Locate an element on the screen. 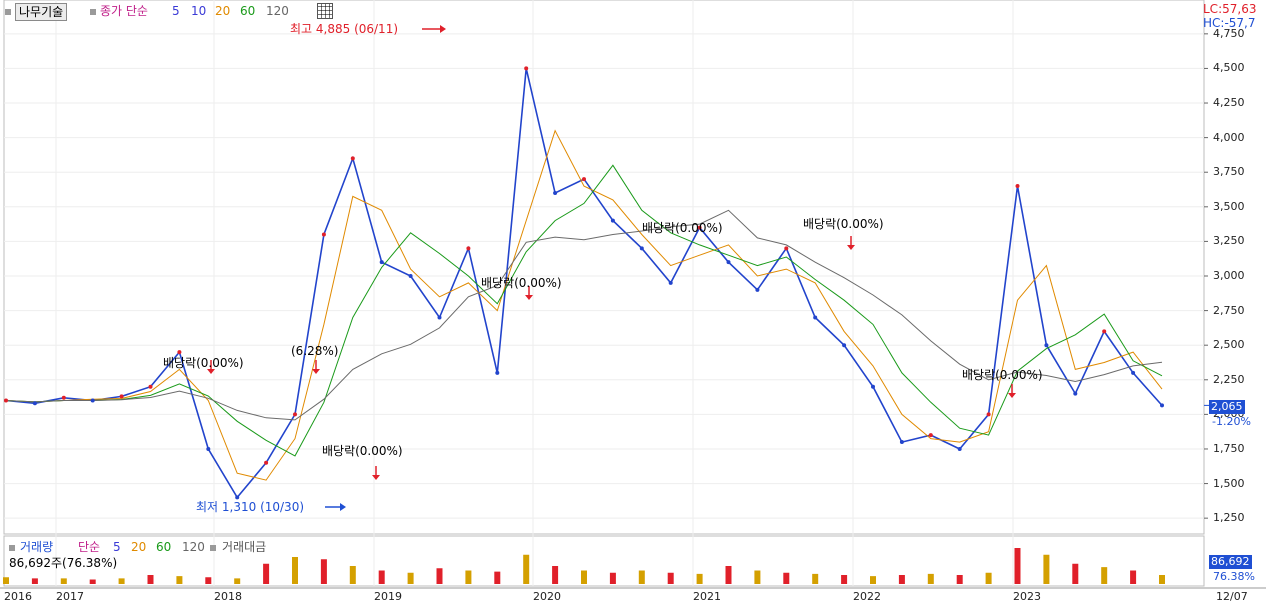  volume-ma-label: 단순 is located at coordinates (89, 547).